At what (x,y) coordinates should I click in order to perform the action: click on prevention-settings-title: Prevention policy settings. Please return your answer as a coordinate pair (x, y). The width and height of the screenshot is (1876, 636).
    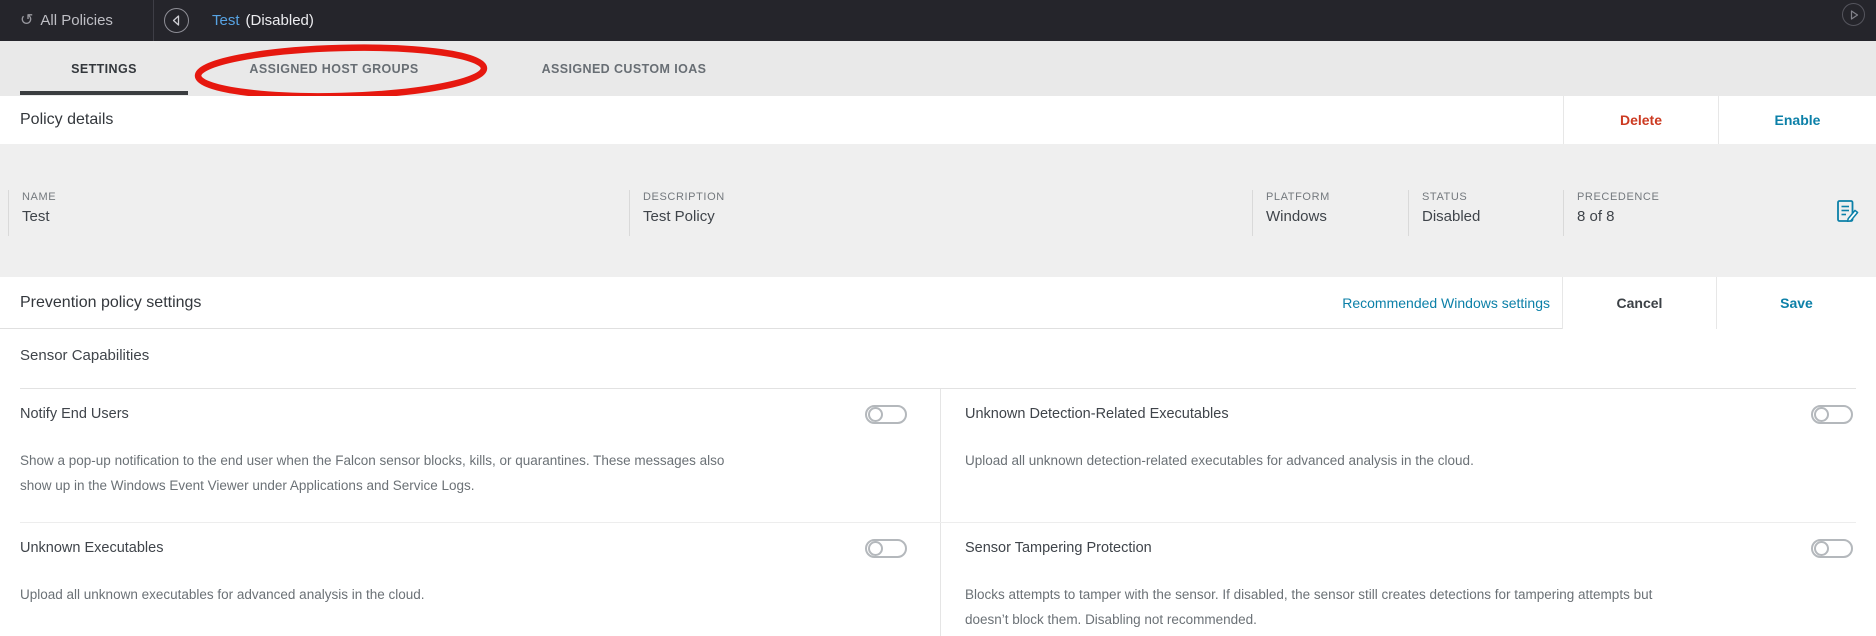
    Looking at the image, I should click on (111, 302).